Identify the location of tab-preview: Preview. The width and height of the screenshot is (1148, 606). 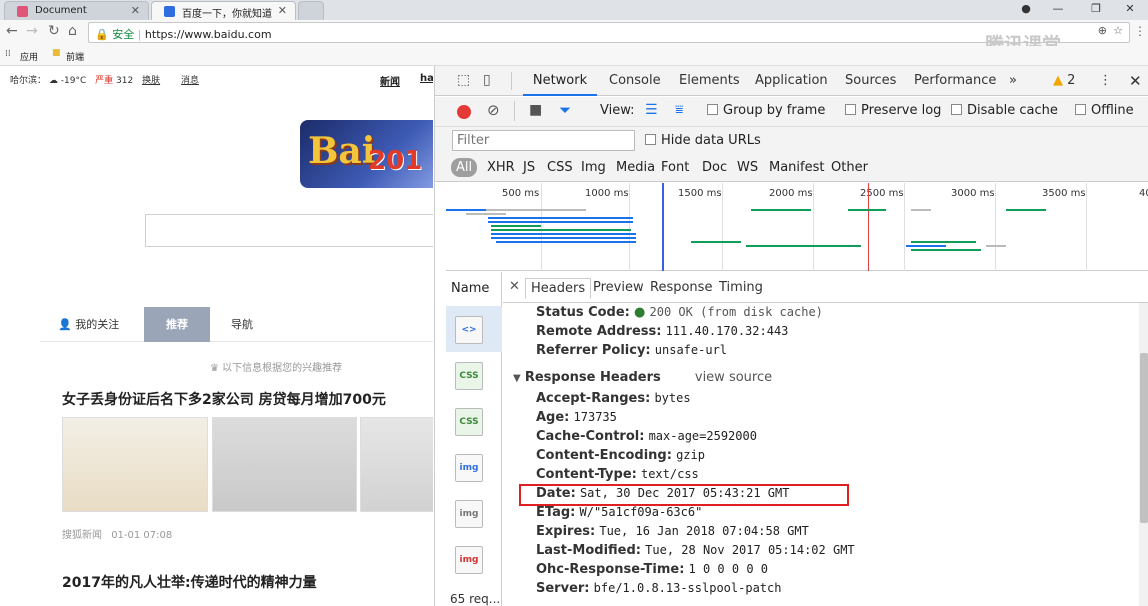
(618, 287).